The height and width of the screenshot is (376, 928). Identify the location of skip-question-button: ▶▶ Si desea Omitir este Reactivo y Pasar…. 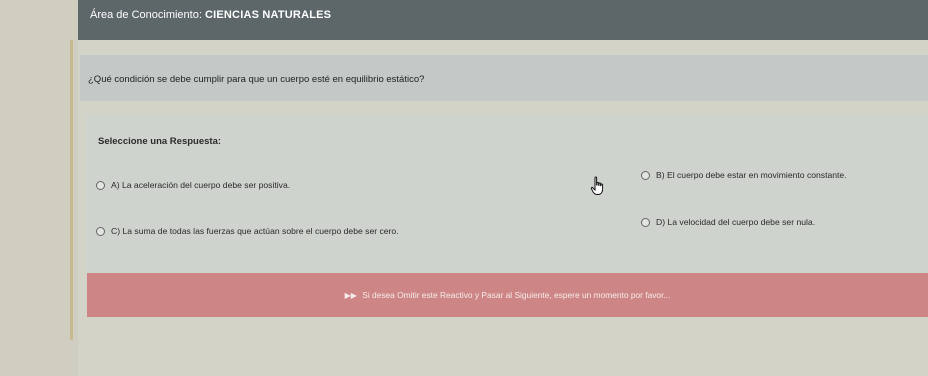
(507, 295).